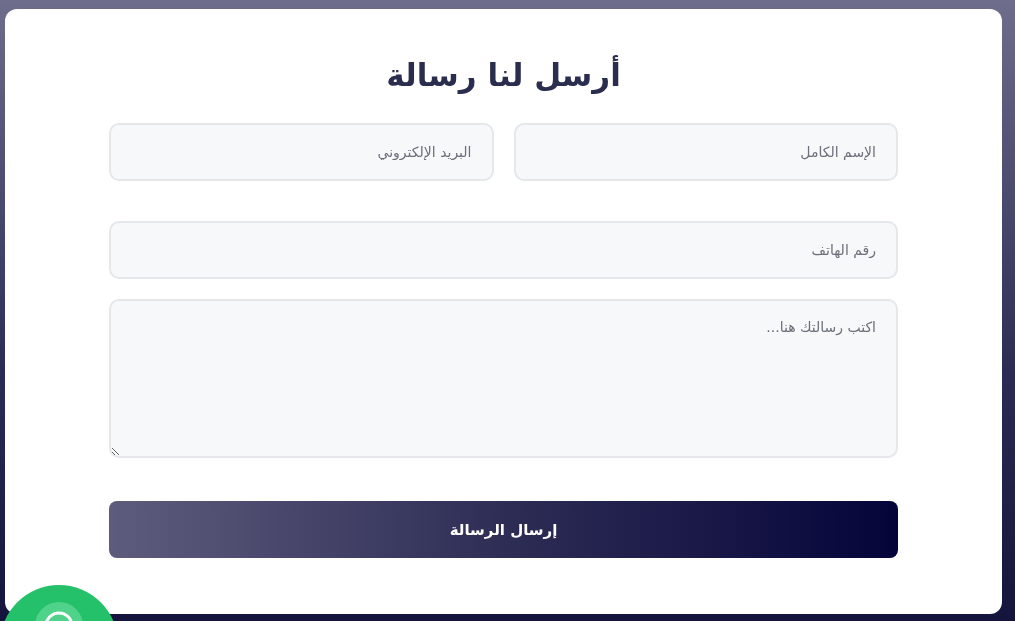  What do you see at coordinates (503, 250) in the screenshot?
I see `input-field: رقم الهاتف` at bounding box center [503, 250].